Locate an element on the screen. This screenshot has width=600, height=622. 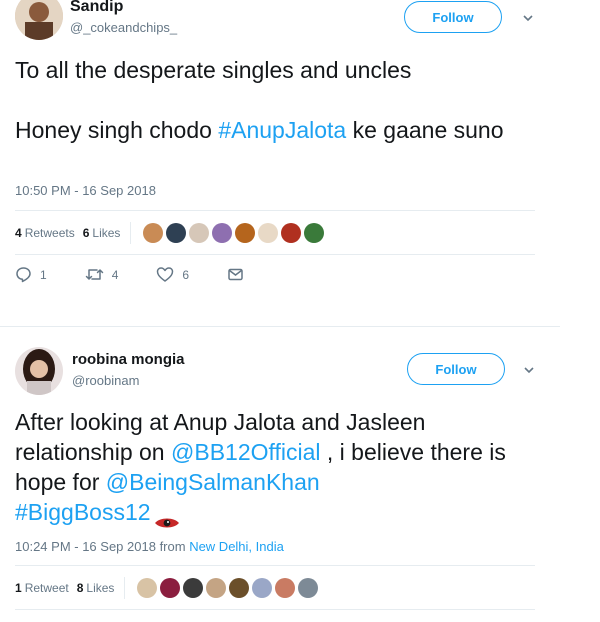
direct-message-button is located at coordinates (239, 274).